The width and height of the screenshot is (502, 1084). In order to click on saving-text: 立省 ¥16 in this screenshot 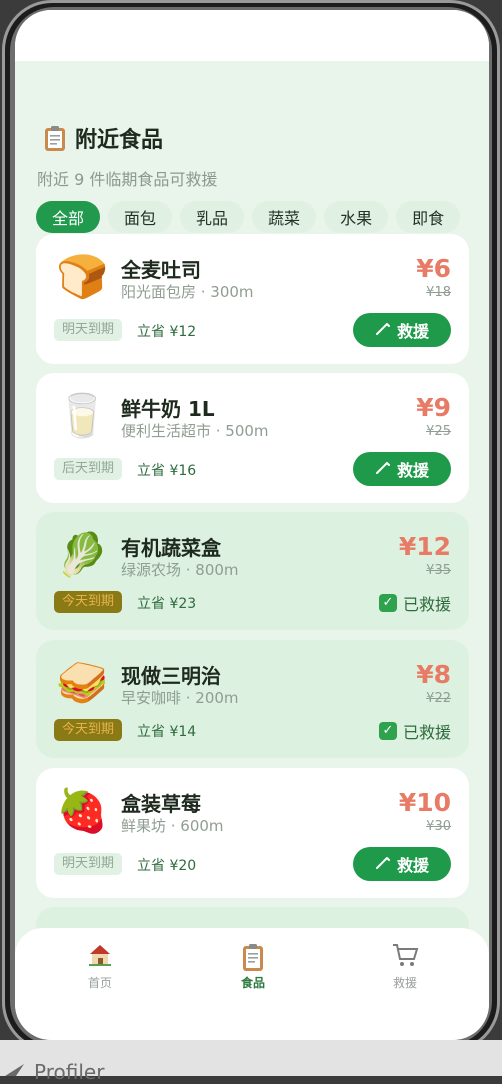, I will do `click(167, 471)`.